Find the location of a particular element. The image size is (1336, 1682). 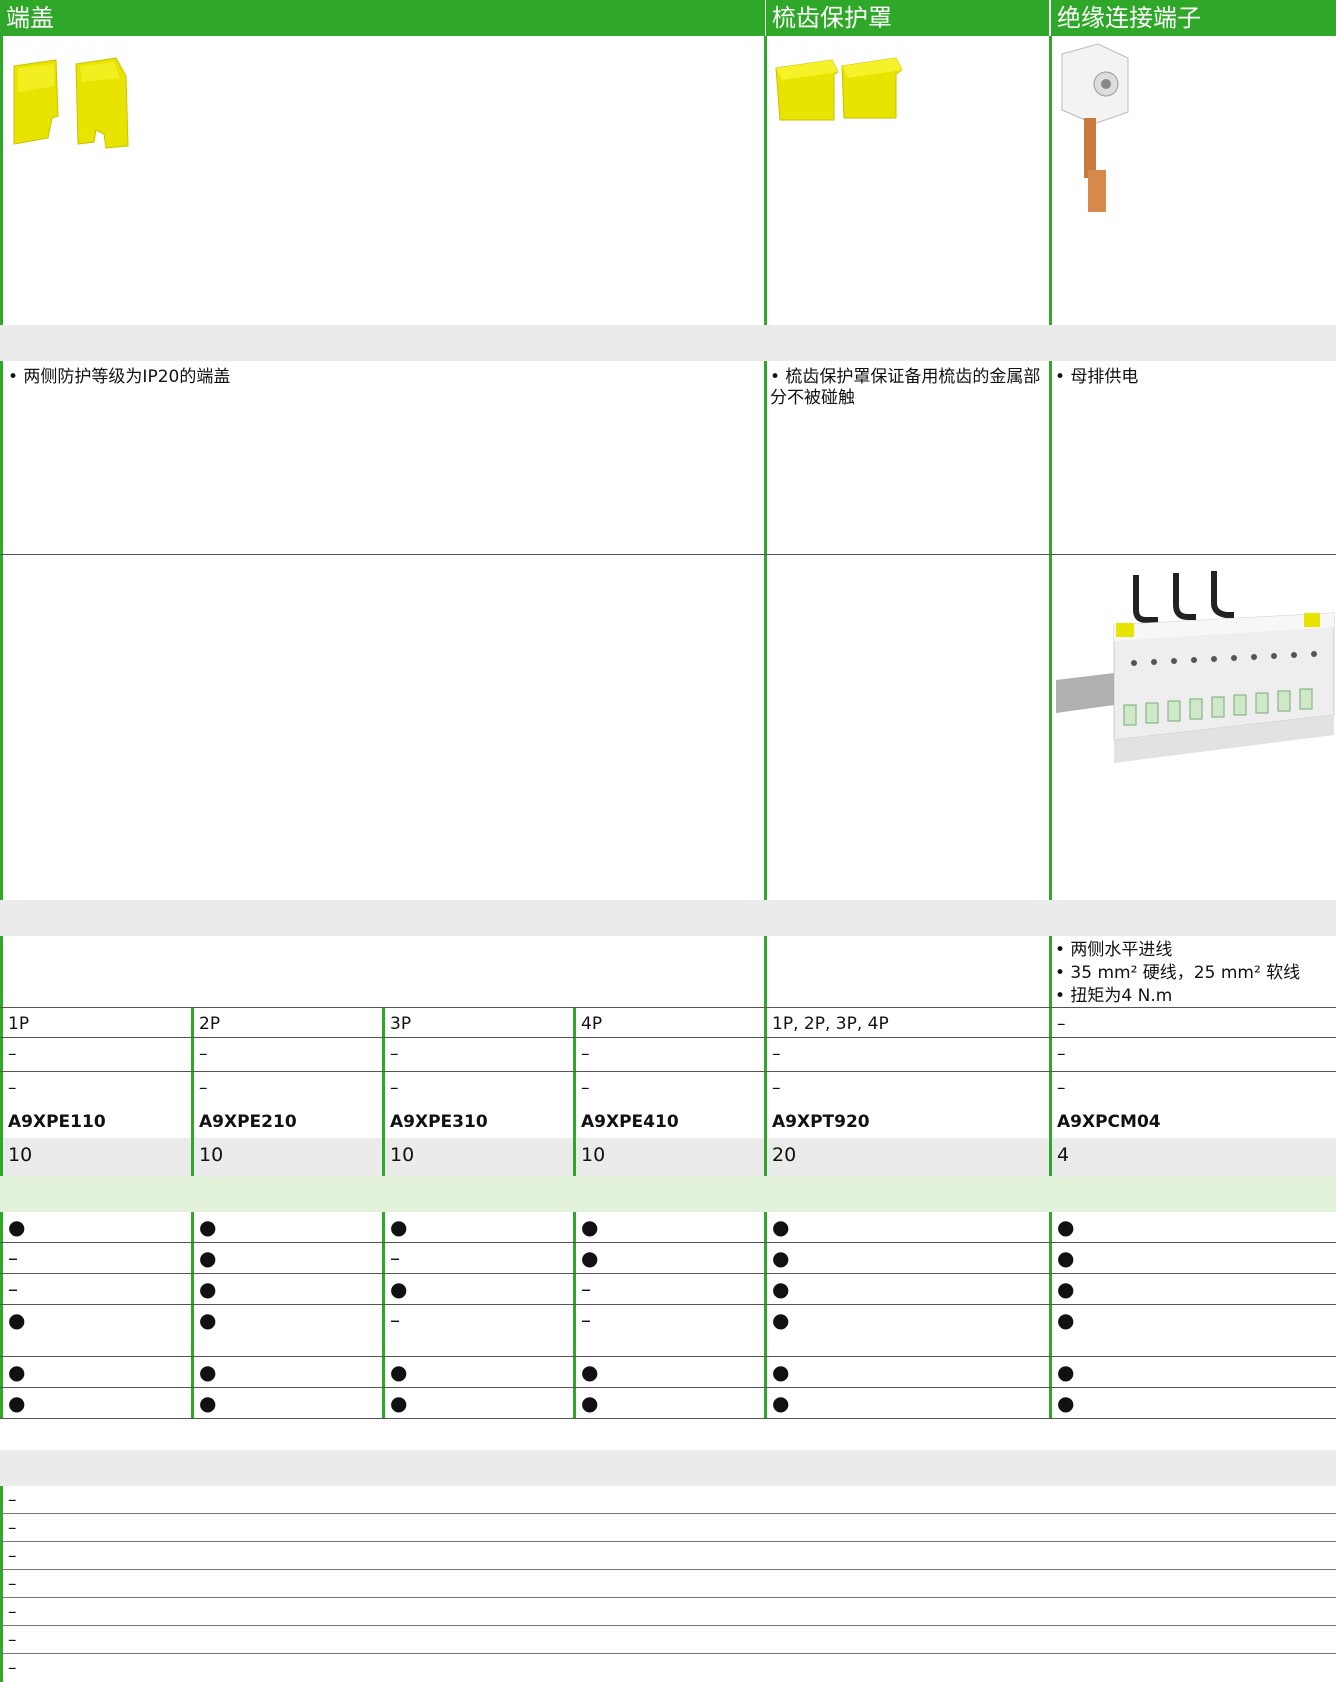

qty-cell: 4 is located at coordinates (1063, 1155).